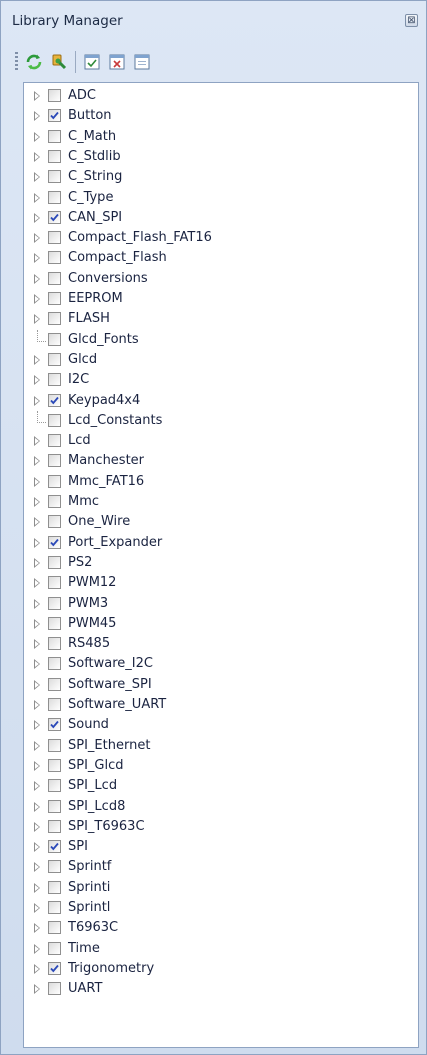 The width and height of the screenshot is (427, 1055). I want to click on tree-row: SPI_T6963C, so click(221, 827).